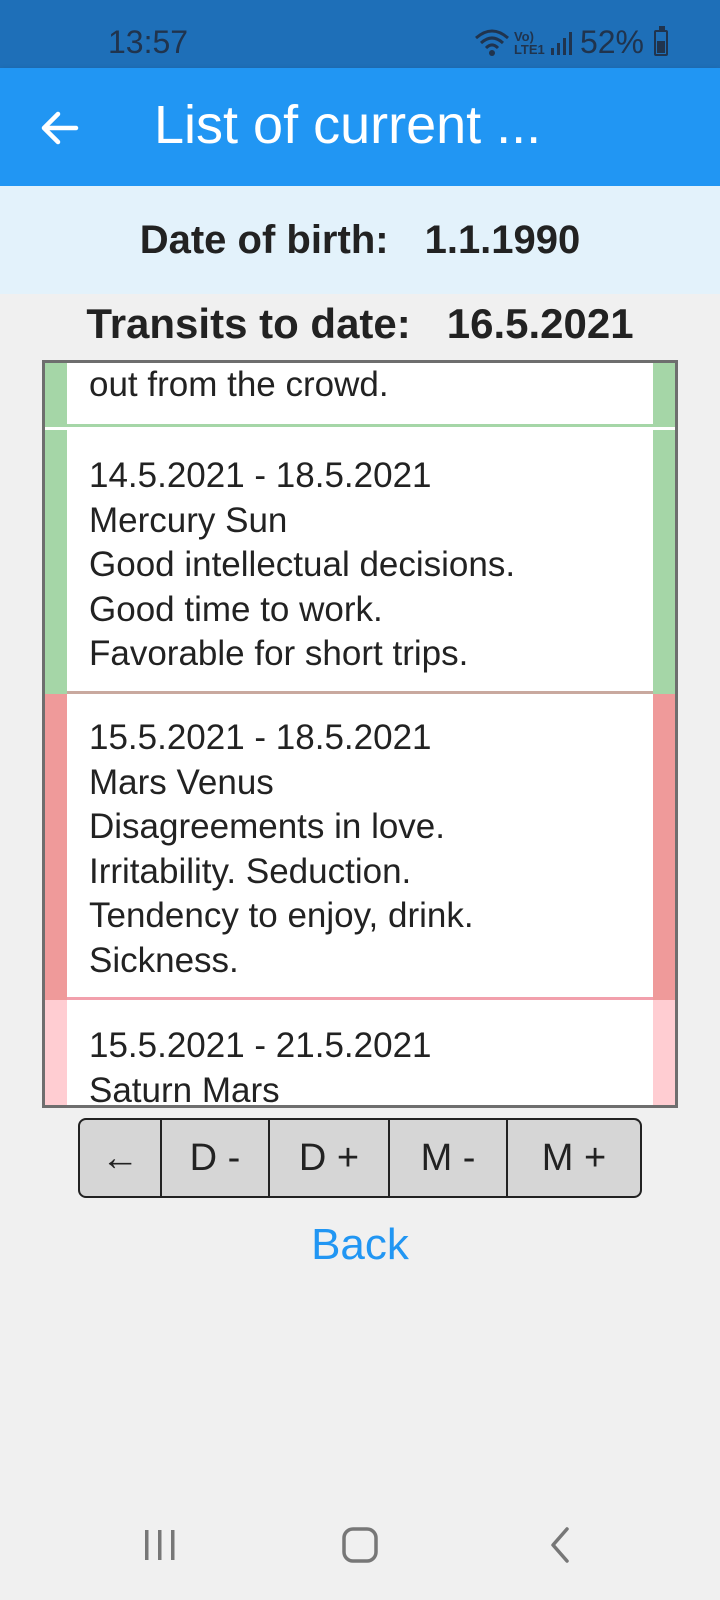 This screenshot has width=720, height=1600. What do you see at coordinates (540, 323) in the screenshot?
I see `transit-date-value: 16.5.2021` at bounding box center [540, 323].